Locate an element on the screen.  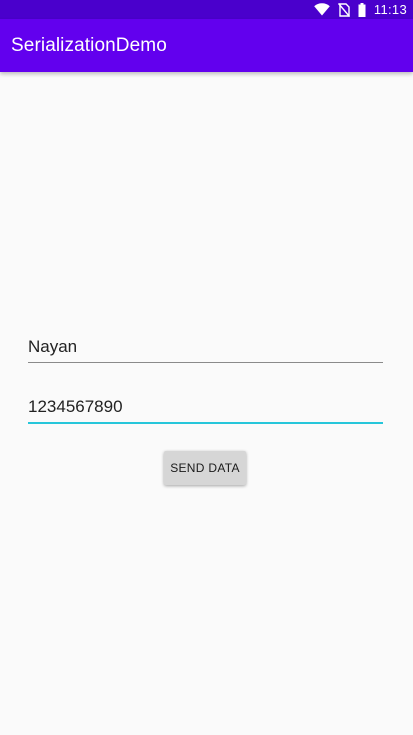
send-data-button: SEND DATA is located at coordinates (205, 468).